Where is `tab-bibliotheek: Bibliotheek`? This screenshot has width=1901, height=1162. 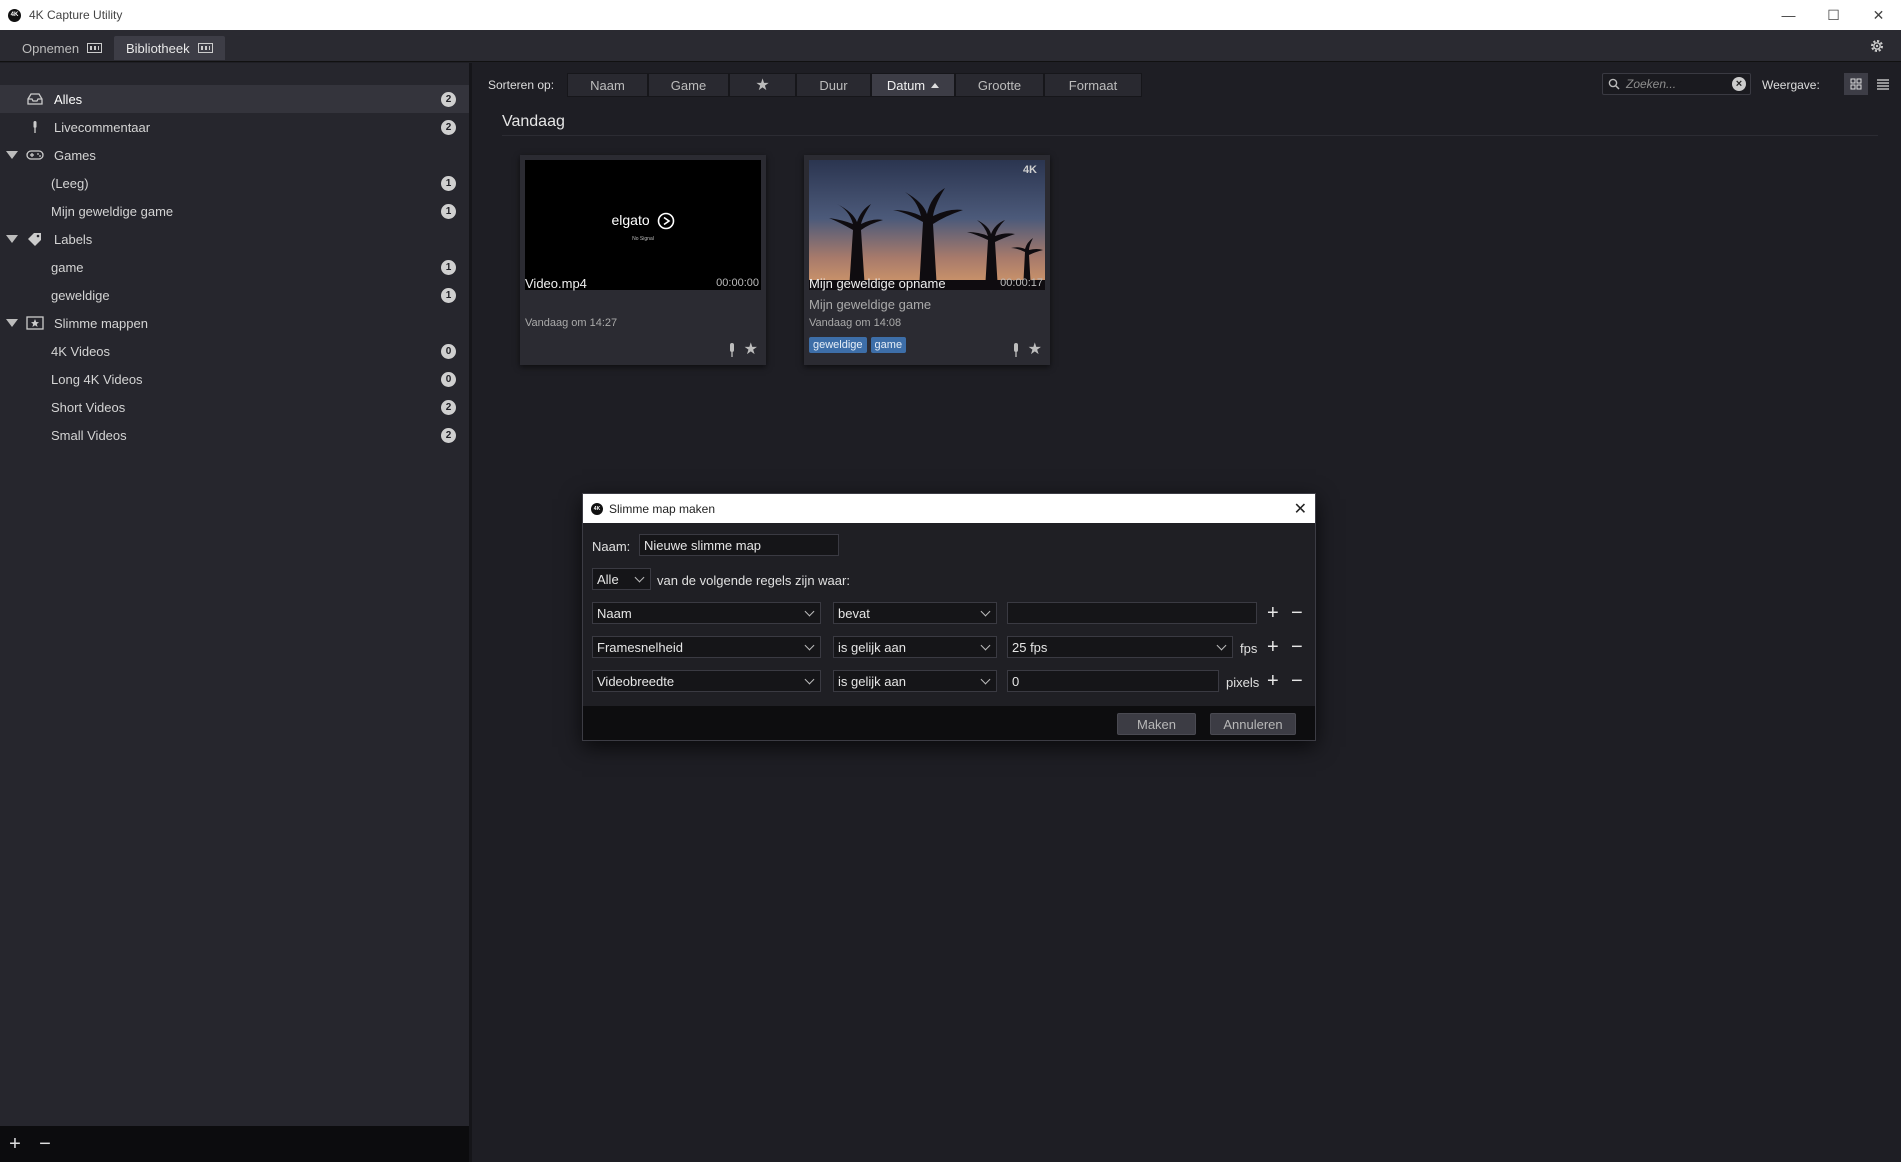
tab-bibliotheek: Bibliotheek is located at coordinates (169, 48).